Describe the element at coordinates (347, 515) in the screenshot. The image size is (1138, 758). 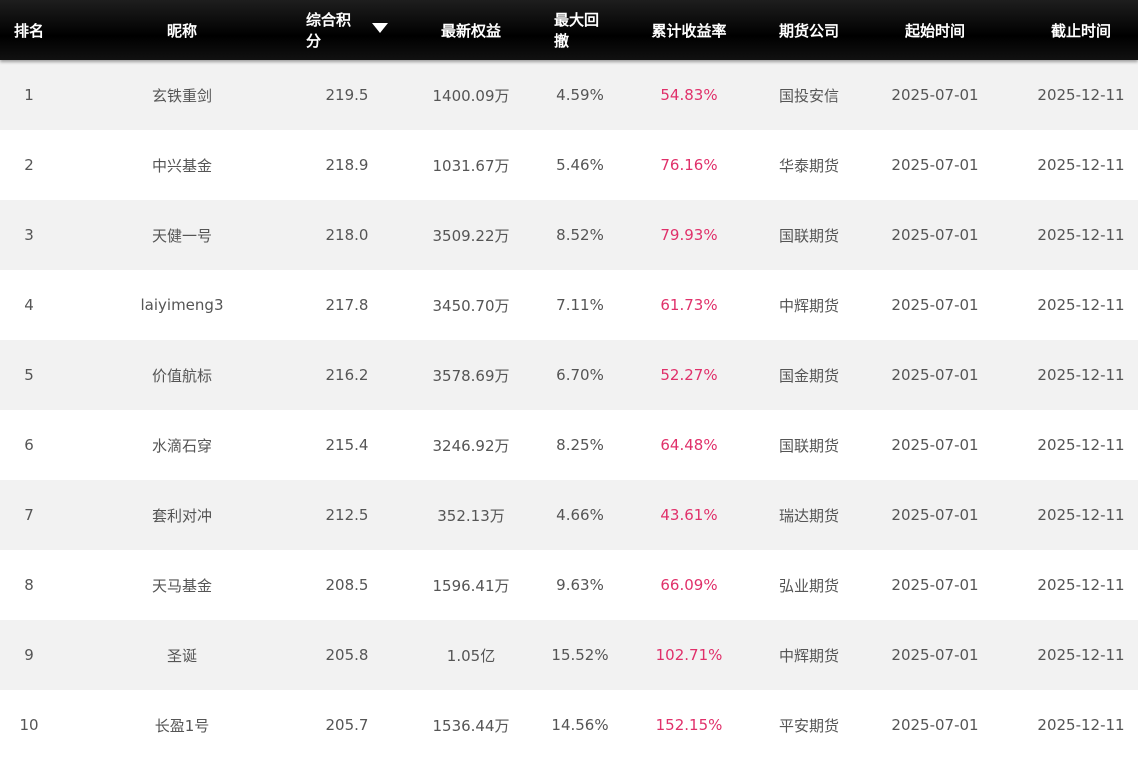
I see `score-cell: 212.5` at that location.